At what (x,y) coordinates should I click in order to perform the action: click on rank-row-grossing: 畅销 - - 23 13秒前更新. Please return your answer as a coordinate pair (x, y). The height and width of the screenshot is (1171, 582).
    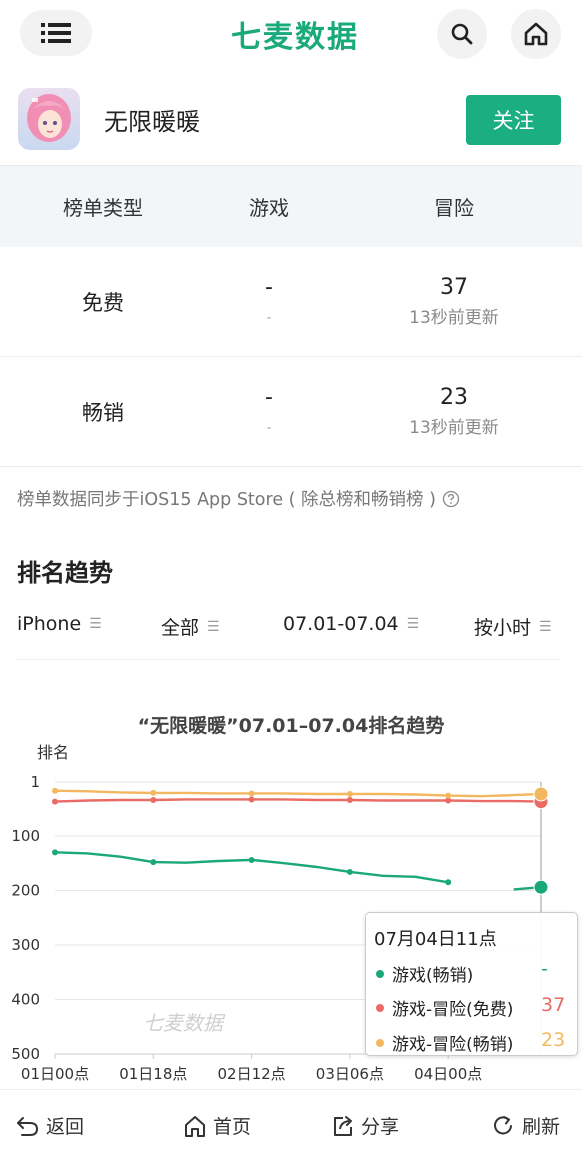
    Looking at the image, I should click on (291, 412).